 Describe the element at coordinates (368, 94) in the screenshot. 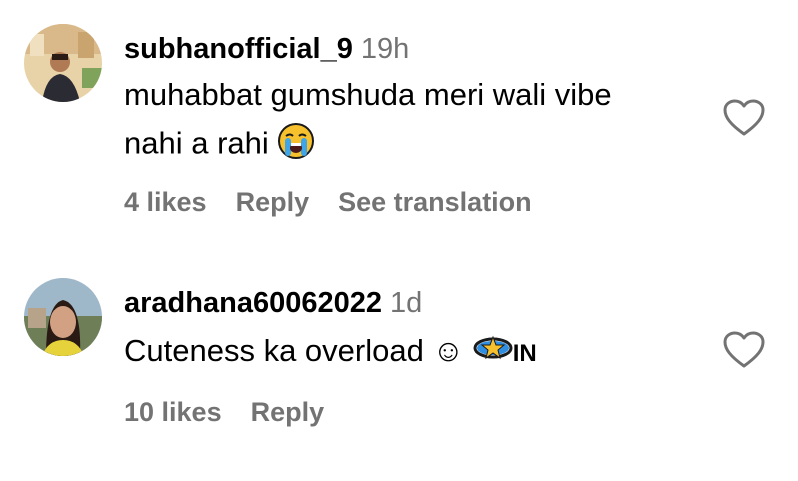

I see `comment-text-line: muhabbat gumshuda meri wali vibe` at that location.